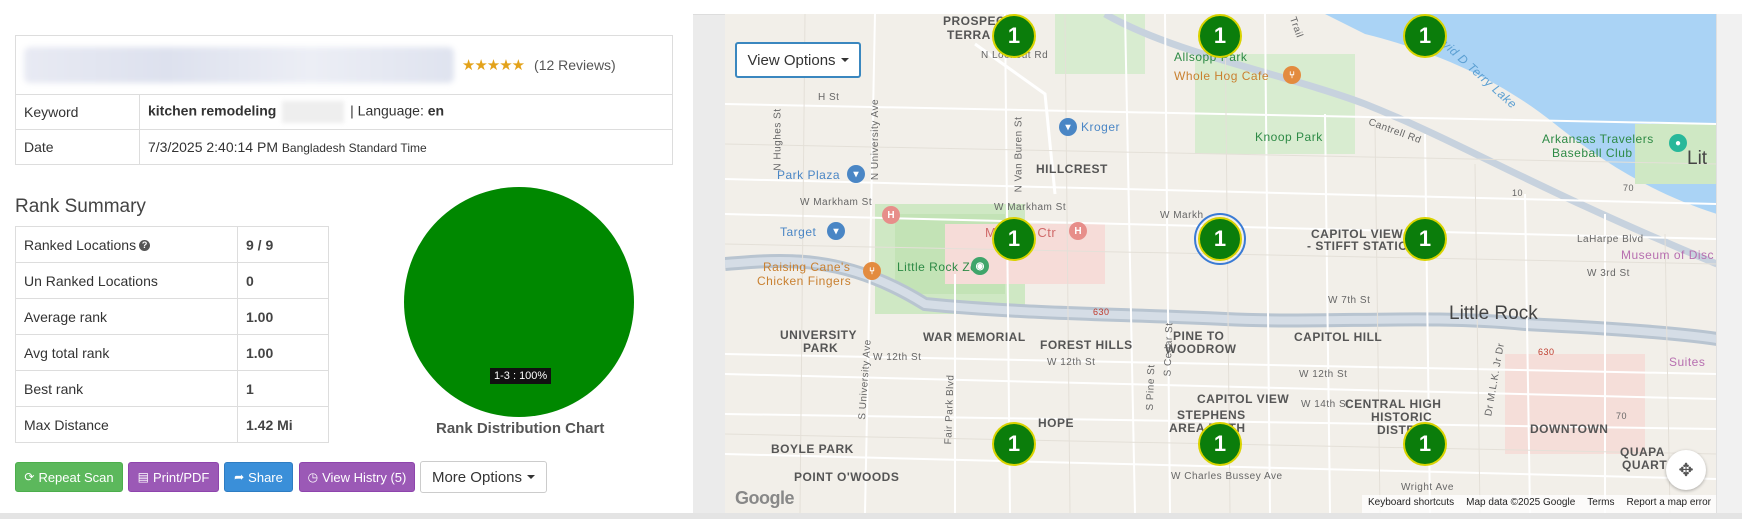 The width and height of the screenshot is (1742, 519). I want to click on map-label: WAR MEMORIAL, so click(974, 337).